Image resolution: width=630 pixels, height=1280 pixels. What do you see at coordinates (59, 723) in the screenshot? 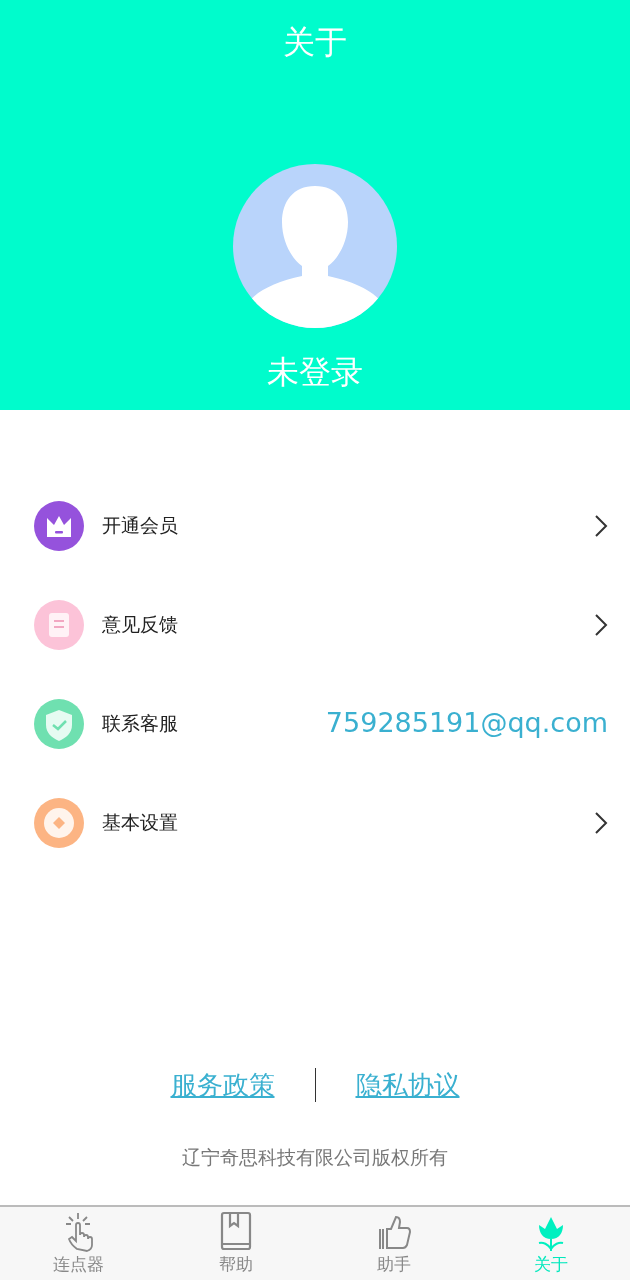
I see `shield-icon` at bounding box center [59, 723].